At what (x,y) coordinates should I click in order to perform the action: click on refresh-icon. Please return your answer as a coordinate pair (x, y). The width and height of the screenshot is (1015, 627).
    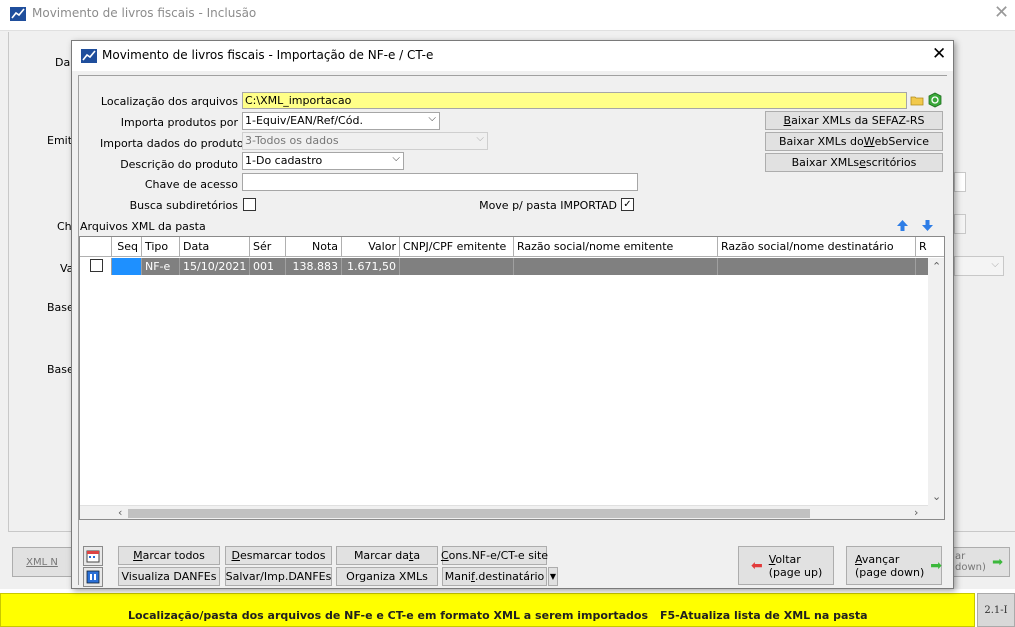
    Looking at the image, I should click on (935, 100).